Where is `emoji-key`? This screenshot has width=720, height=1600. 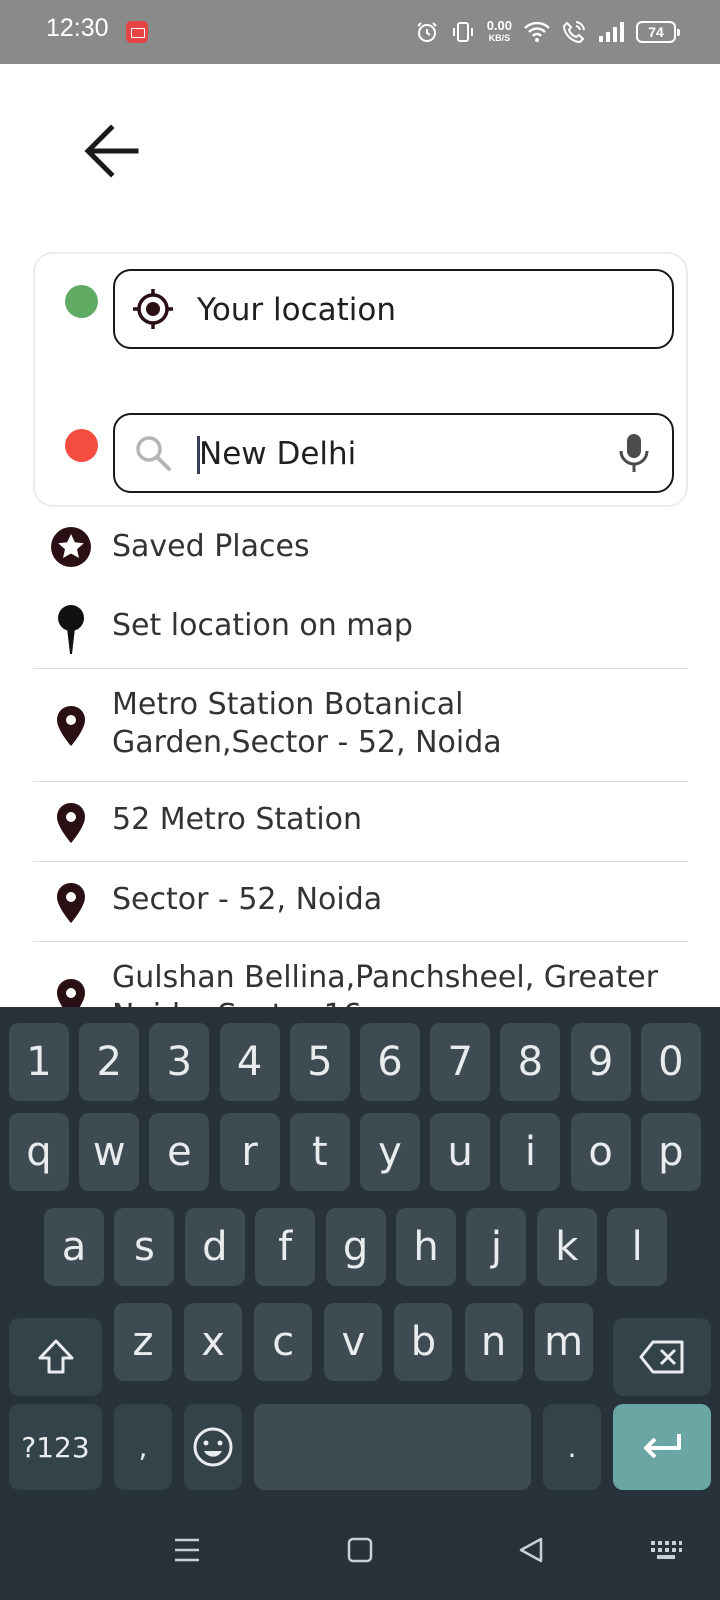 emoji-key is located at coordinates (213, 1447).